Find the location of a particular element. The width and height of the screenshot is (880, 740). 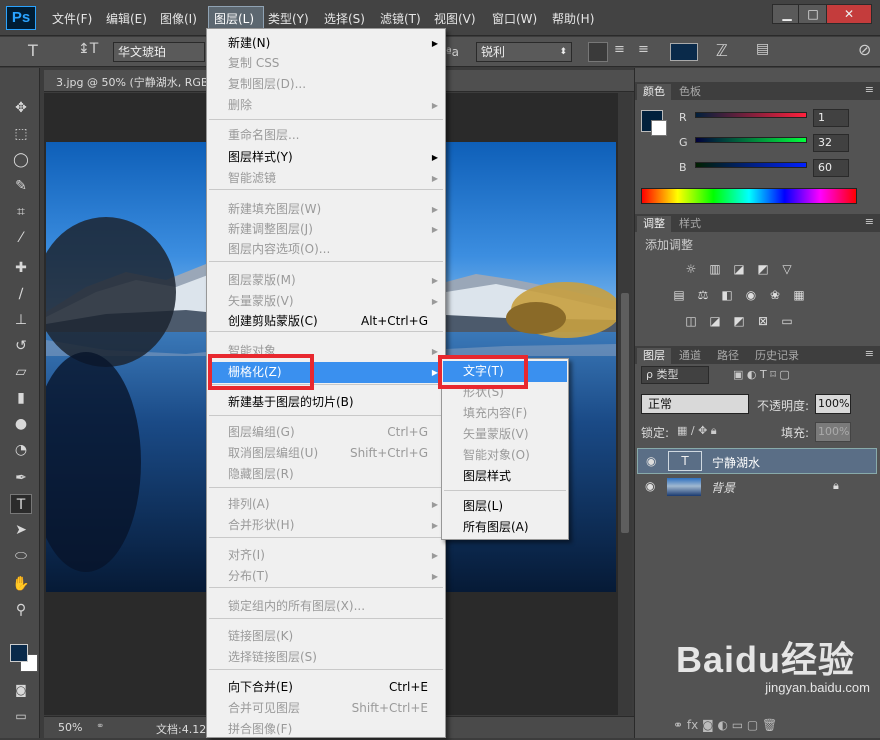

menu-window: 窗口(W) is located at coordinates (514, 18).